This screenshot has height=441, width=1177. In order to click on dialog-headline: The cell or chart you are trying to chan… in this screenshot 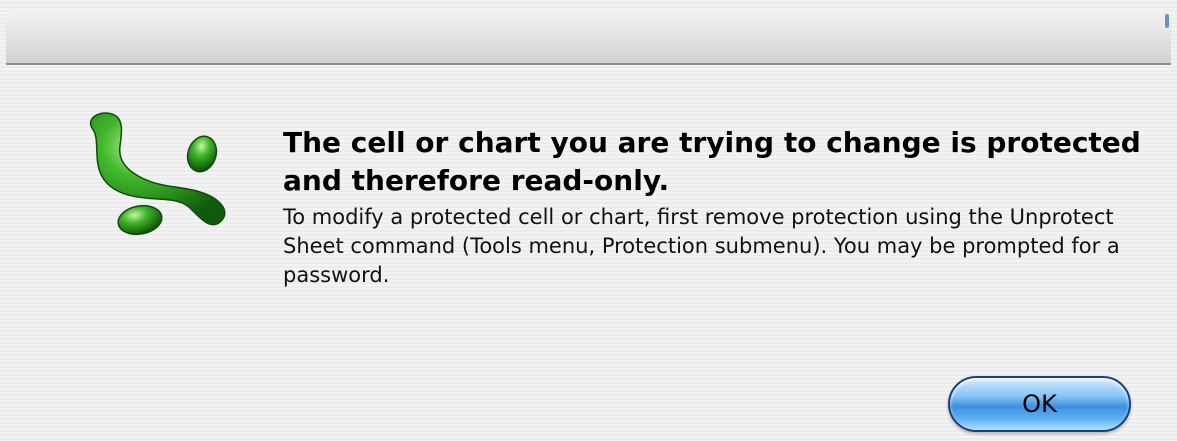, I will do `click(712, 161)`.